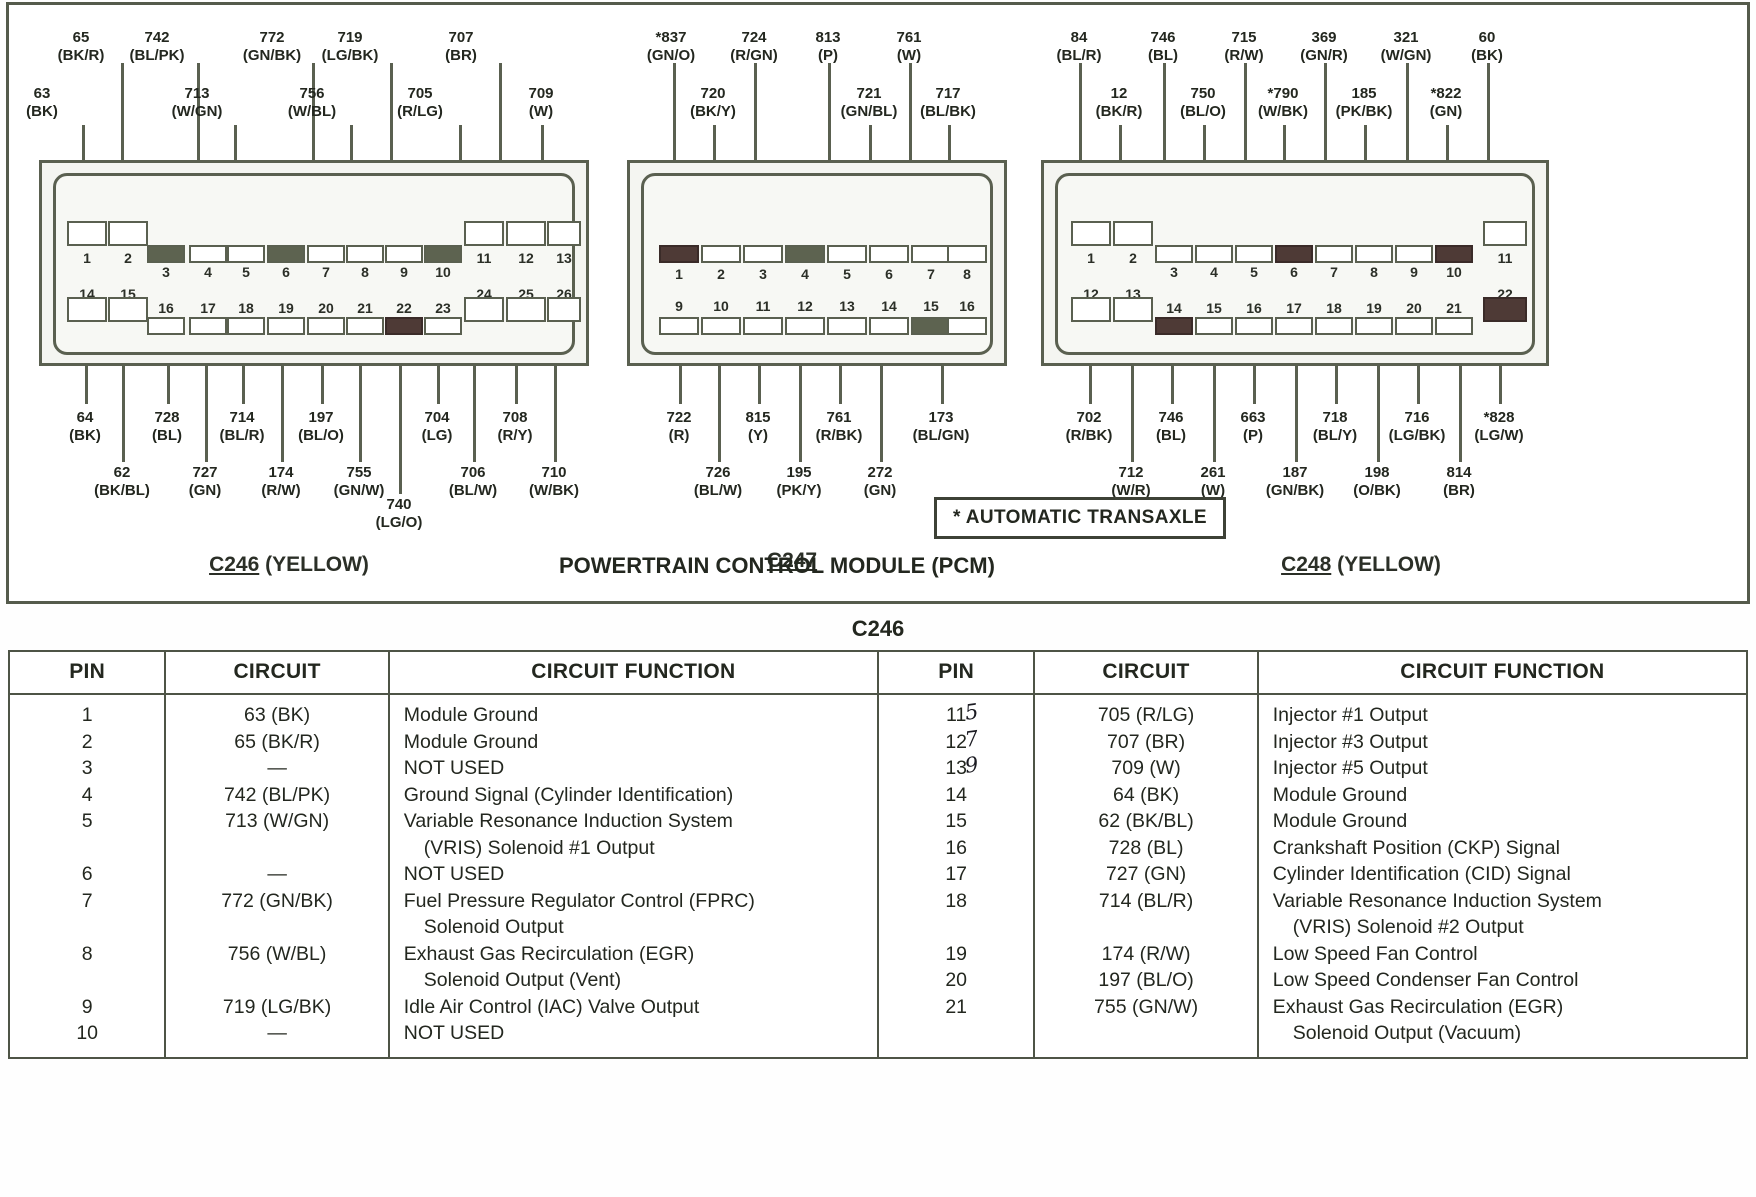  What do you see at coordinates (312, 93) in the screenshot?
I see `wire-code: 756` at bounding box center [312, 93].